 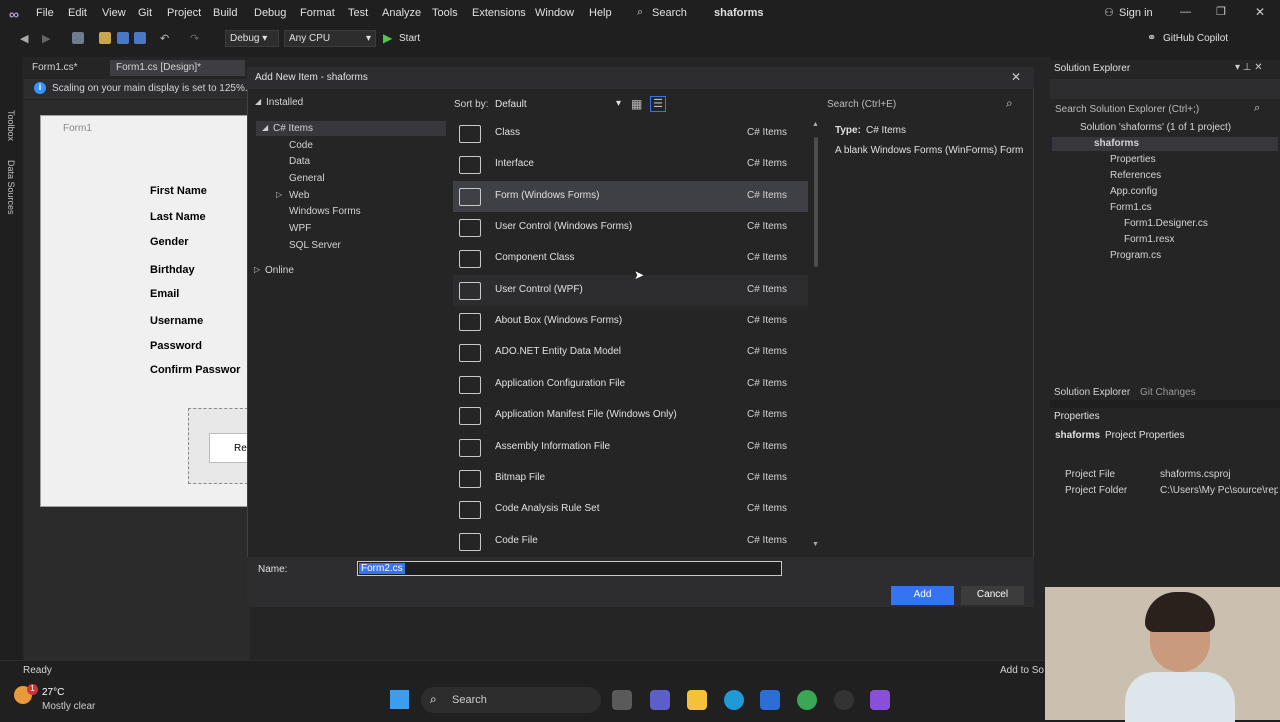 I want to click on save-icon, so click(x=123, y=38).